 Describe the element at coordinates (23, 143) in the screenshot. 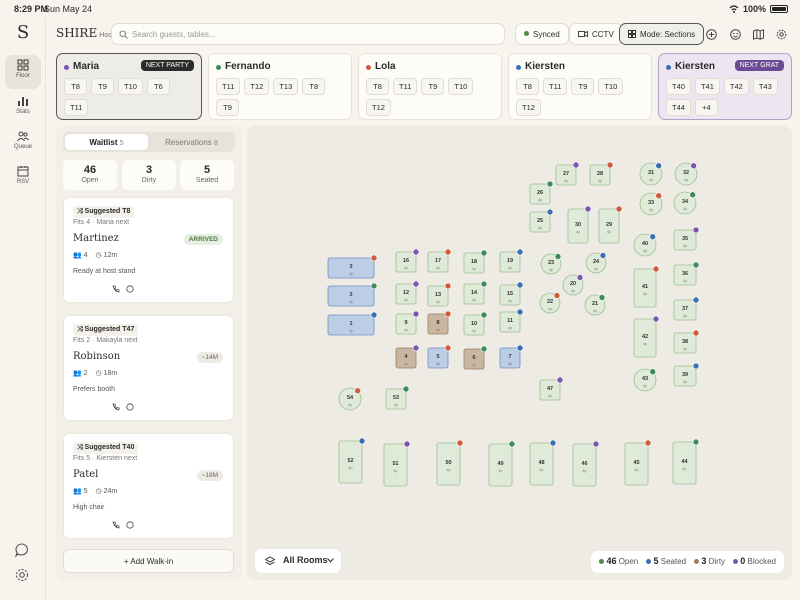

I see `nav-queue: Queue` at that location.